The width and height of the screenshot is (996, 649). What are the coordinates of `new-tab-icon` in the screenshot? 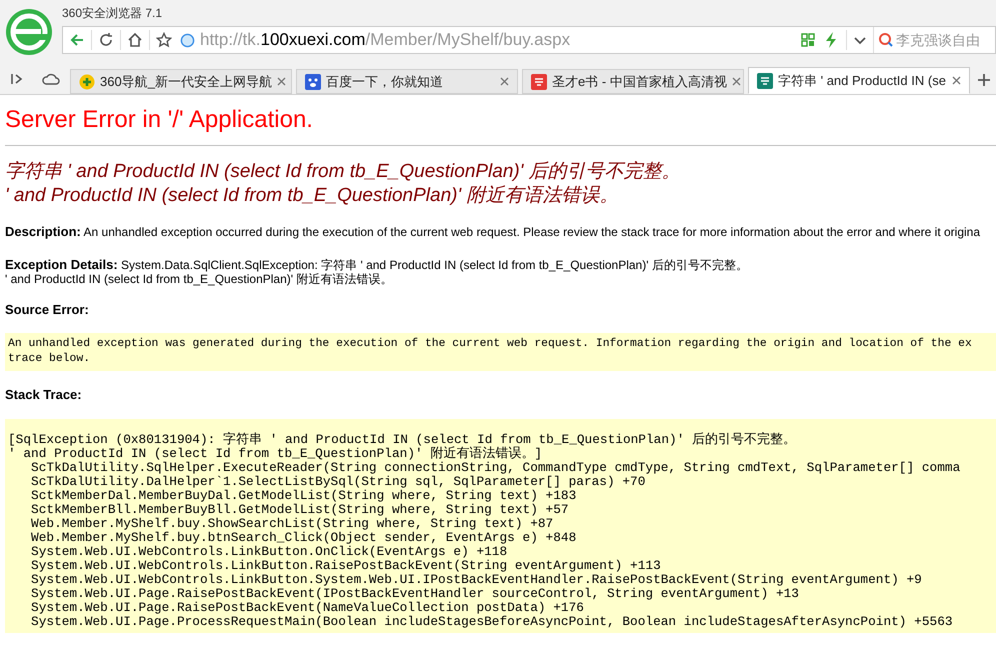 It's located at (984, 80).